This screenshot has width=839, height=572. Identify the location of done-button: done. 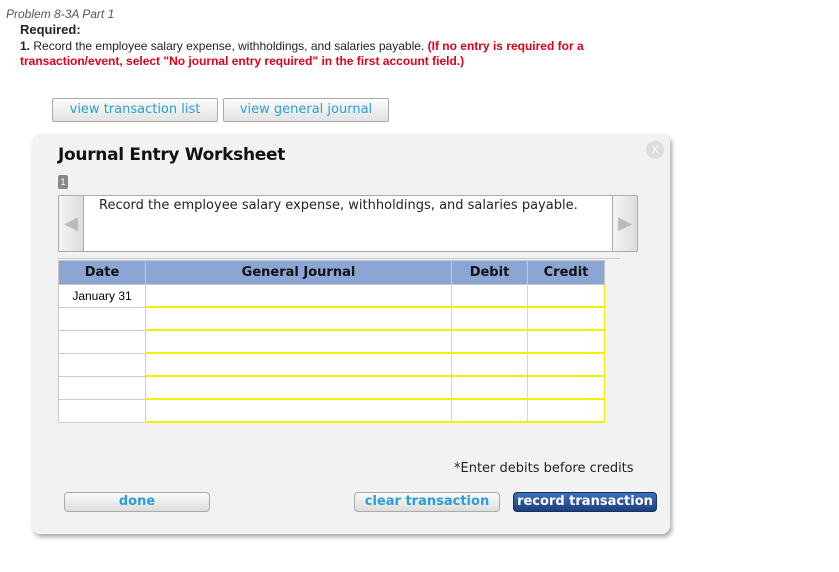
(137, 502).